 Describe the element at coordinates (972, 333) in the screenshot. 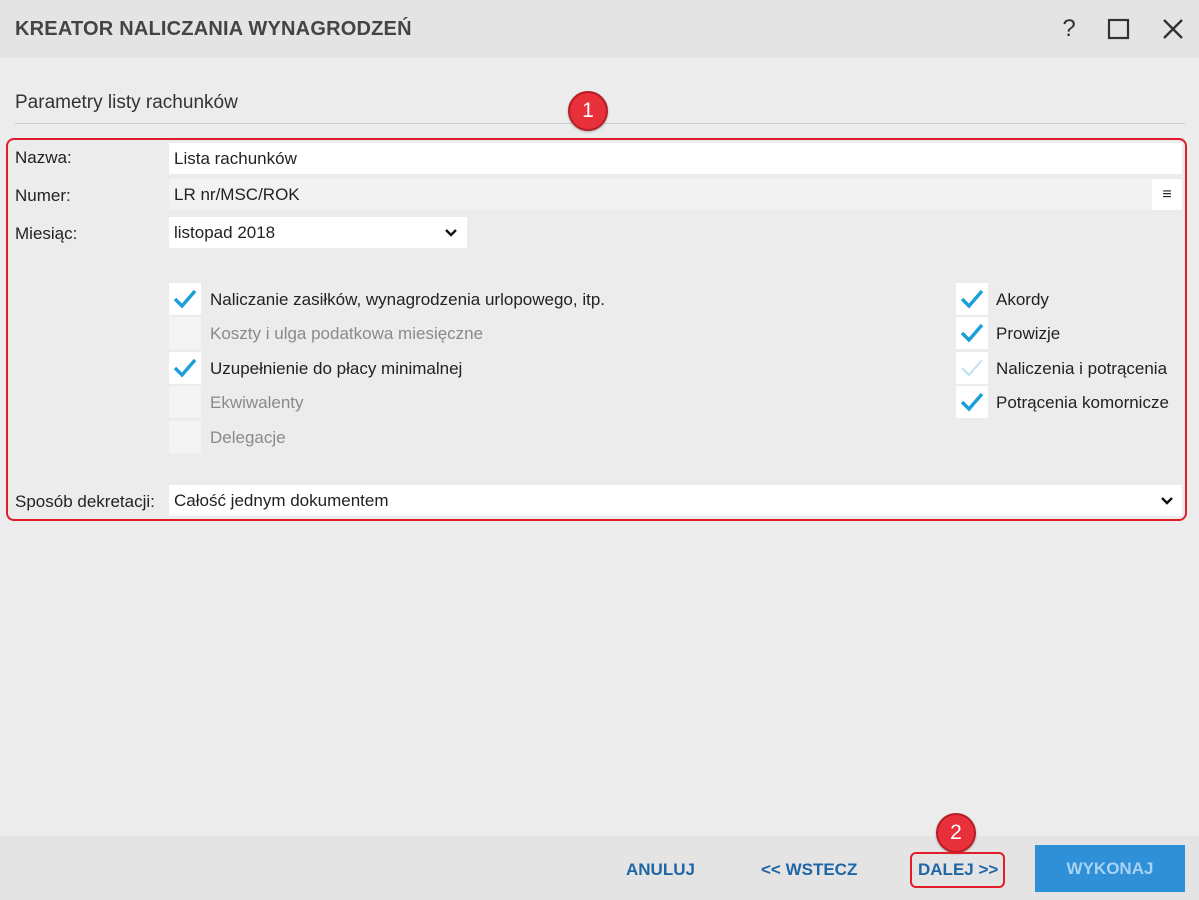

I see `checkbox-commissions` at that location.